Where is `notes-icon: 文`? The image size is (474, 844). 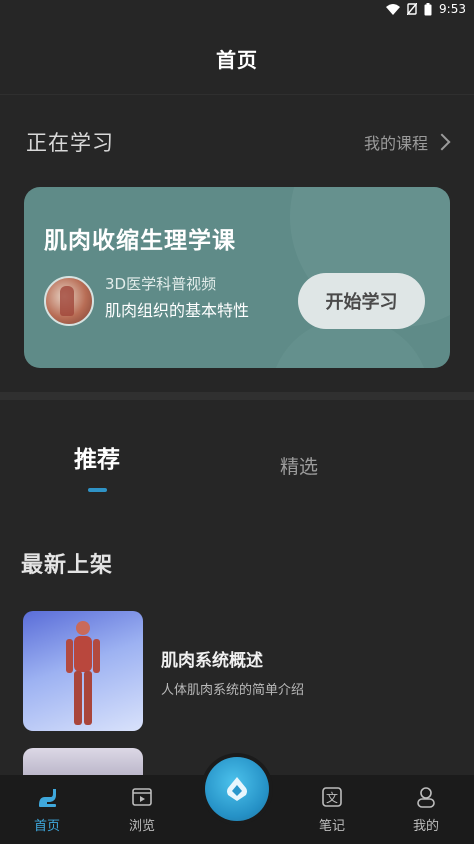 notes-icon: 文 is located at coordinates (332, 797).